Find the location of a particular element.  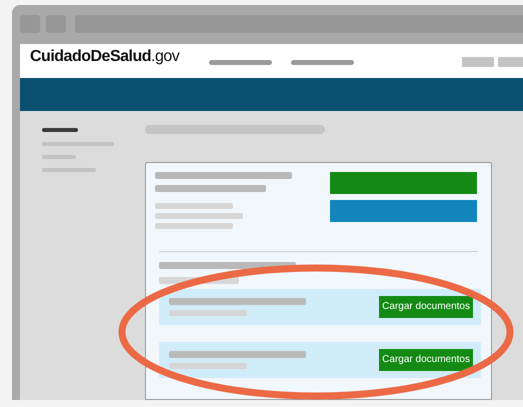

site-logo: CuidadoDeSalud.gov is located at coordinates (105, 57).